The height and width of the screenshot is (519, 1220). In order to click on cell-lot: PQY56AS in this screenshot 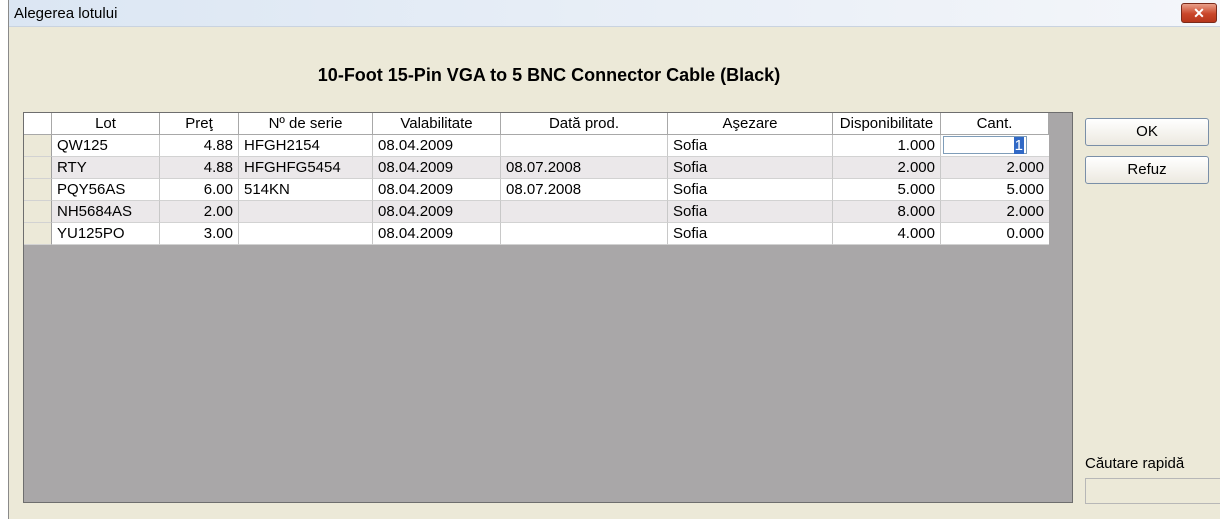, I will do `click(106, 190)`.